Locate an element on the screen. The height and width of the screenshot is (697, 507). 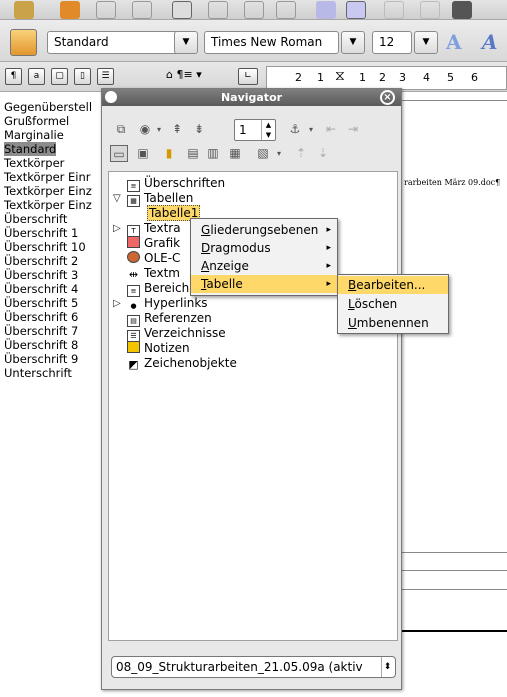
copy-icon is located at coordinates (430, 10).